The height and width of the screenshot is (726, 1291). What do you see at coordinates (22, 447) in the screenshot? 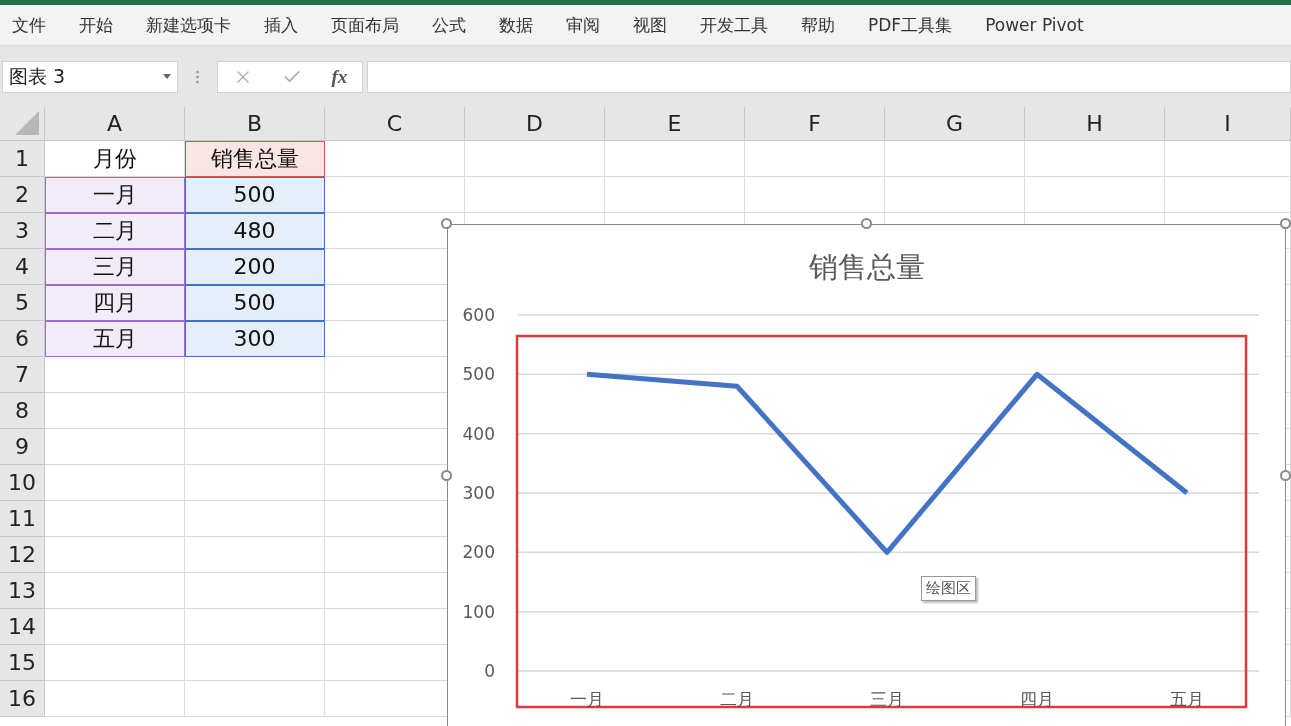
I see `row-header: 9` at bounding box center [22, 447].